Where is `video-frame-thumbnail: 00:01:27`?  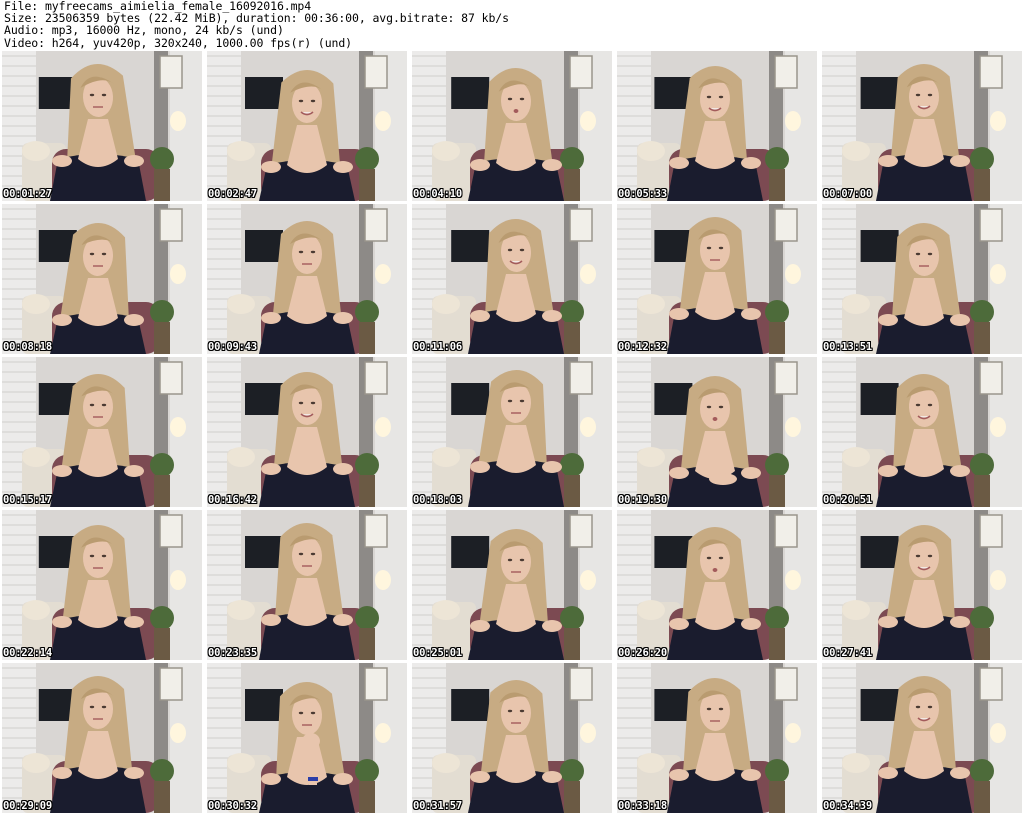
video-frame-thumbnail: 00:01:27 is located at coordinates (102, 126).